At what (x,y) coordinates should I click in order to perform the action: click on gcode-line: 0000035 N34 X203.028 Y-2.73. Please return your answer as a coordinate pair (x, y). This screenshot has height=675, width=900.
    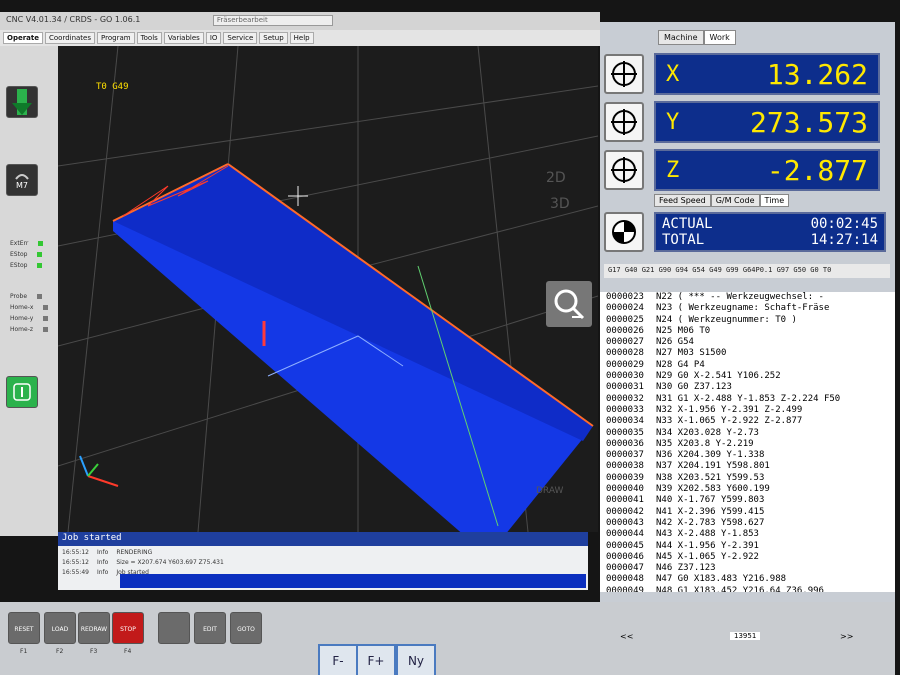
    Looking at the image, I should click on (750, 433).